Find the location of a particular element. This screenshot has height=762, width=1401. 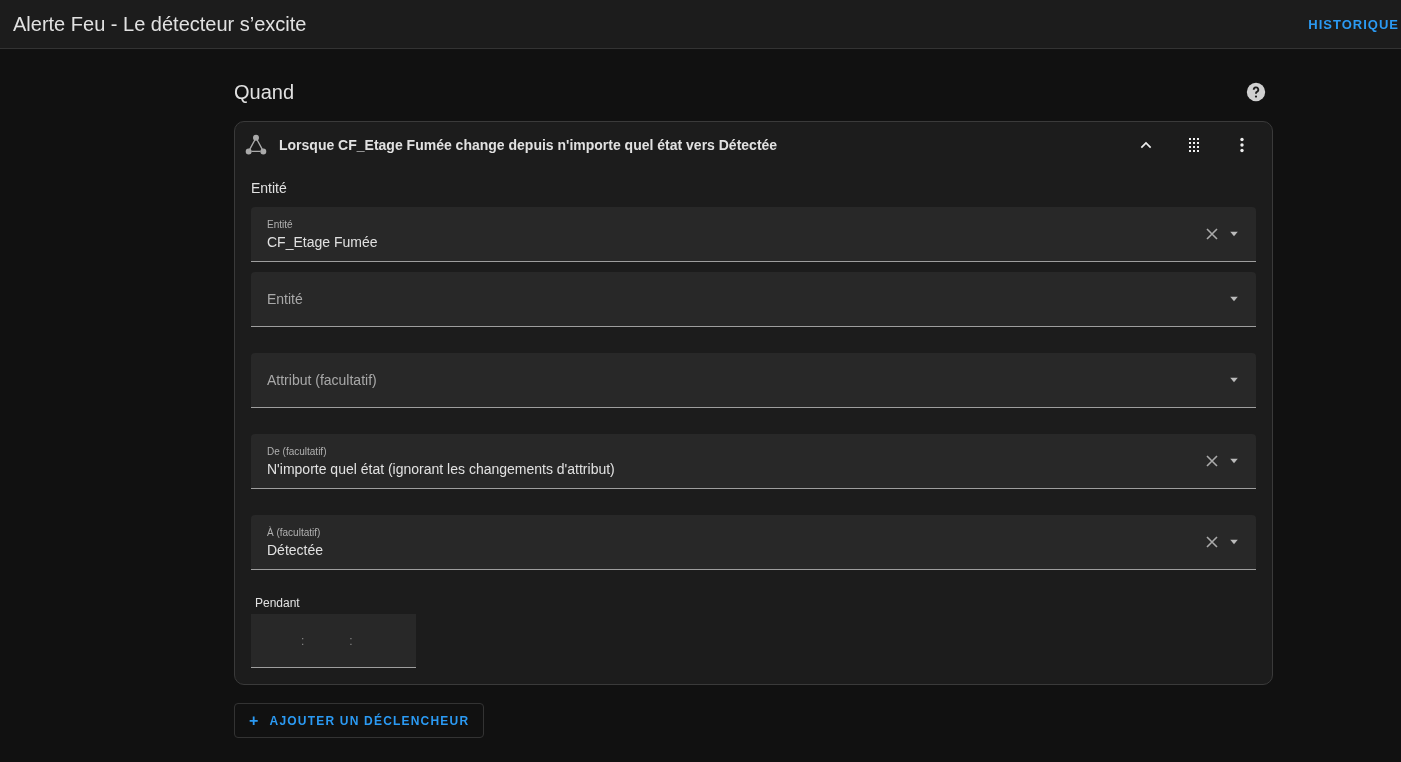

select-field: Entité is located at coordinates (753, 299).